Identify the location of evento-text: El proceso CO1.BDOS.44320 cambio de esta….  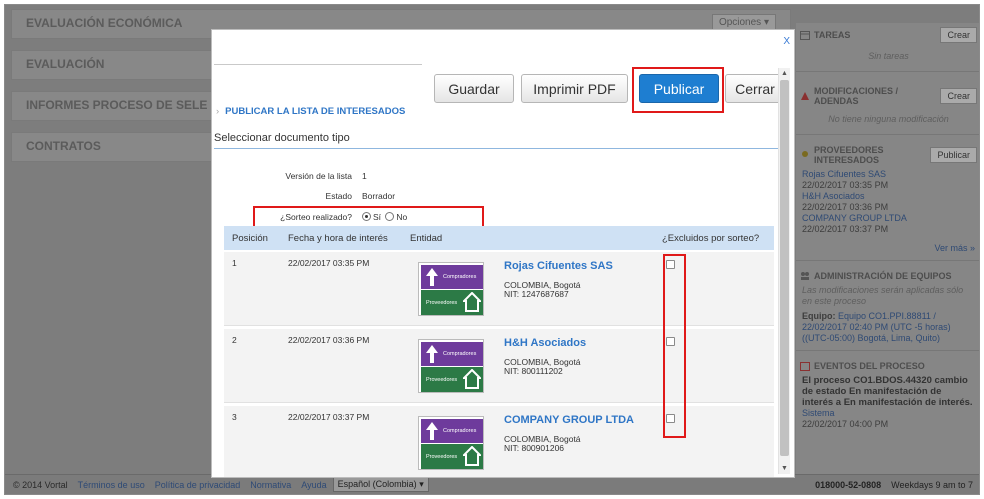
(887, 391).